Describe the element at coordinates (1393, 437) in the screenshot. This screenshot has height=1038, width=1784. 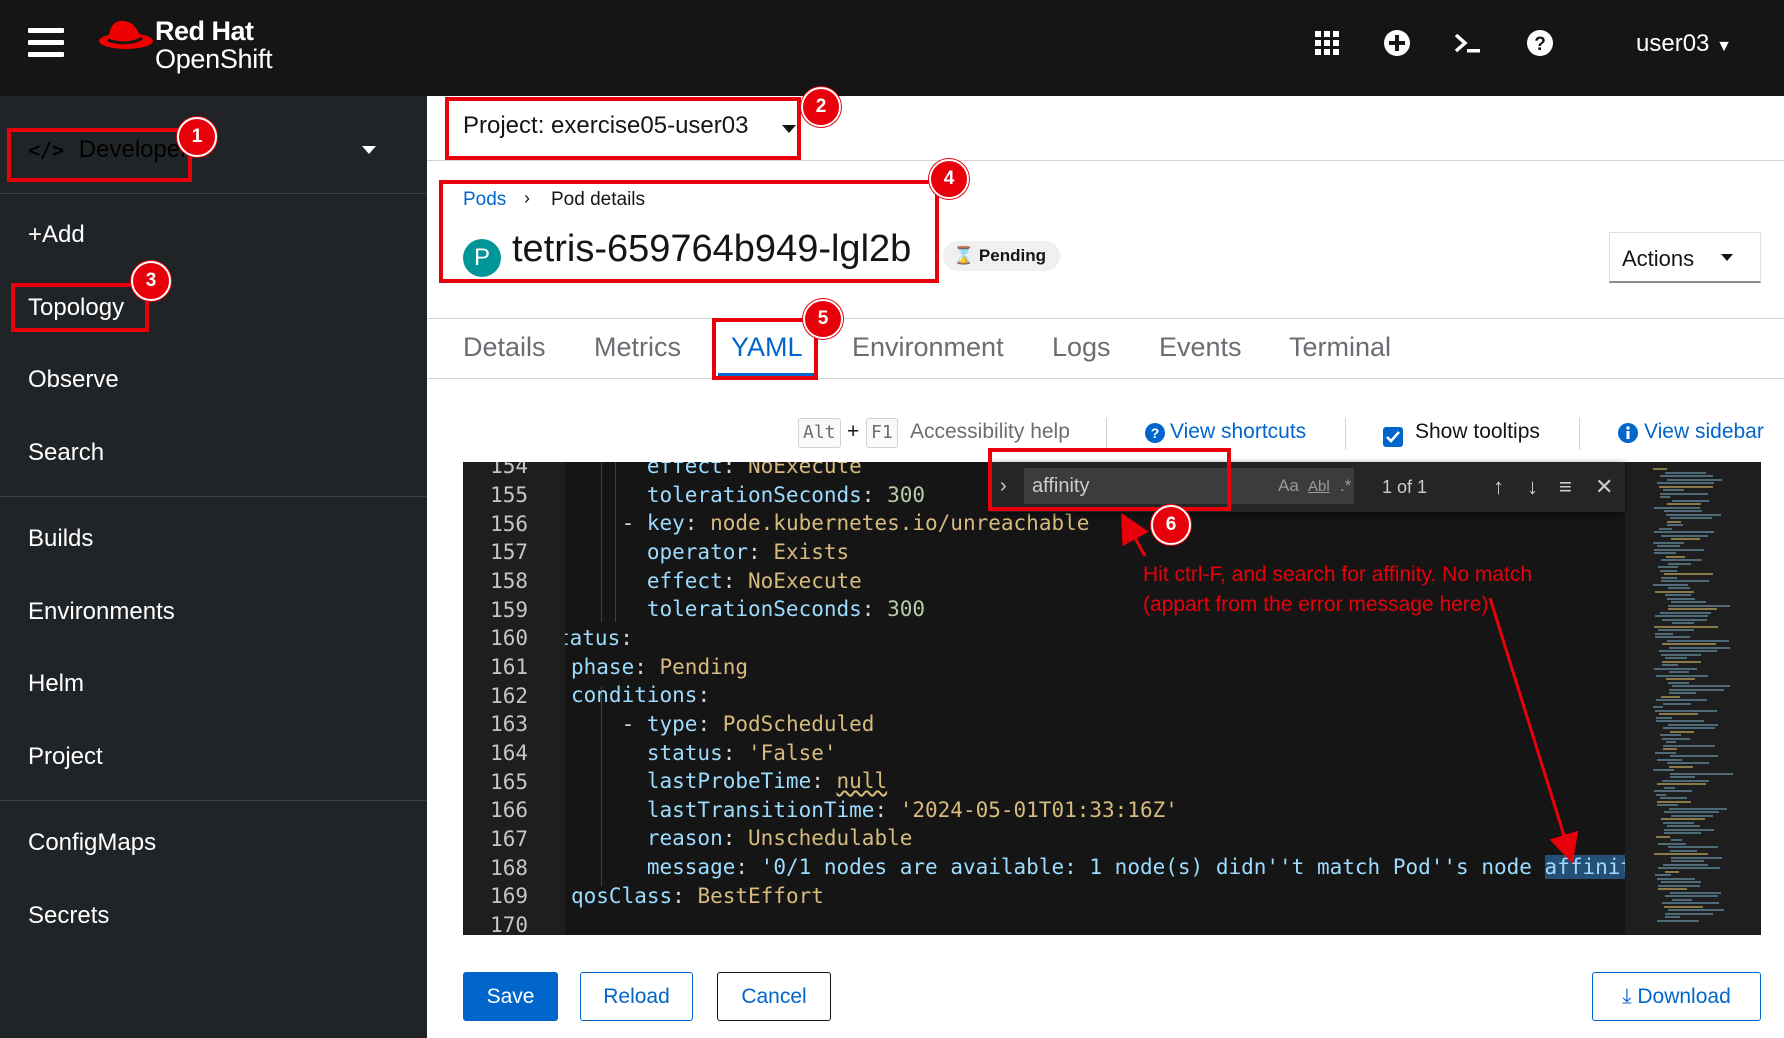
I see `show-tooltips-checkbox` at that location.